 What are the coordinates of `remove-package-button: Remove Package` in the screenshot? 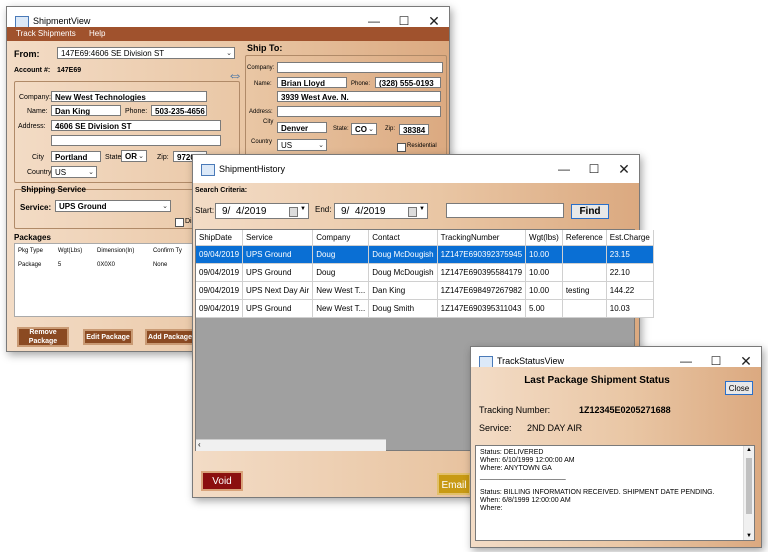 It's located at (43, 337).